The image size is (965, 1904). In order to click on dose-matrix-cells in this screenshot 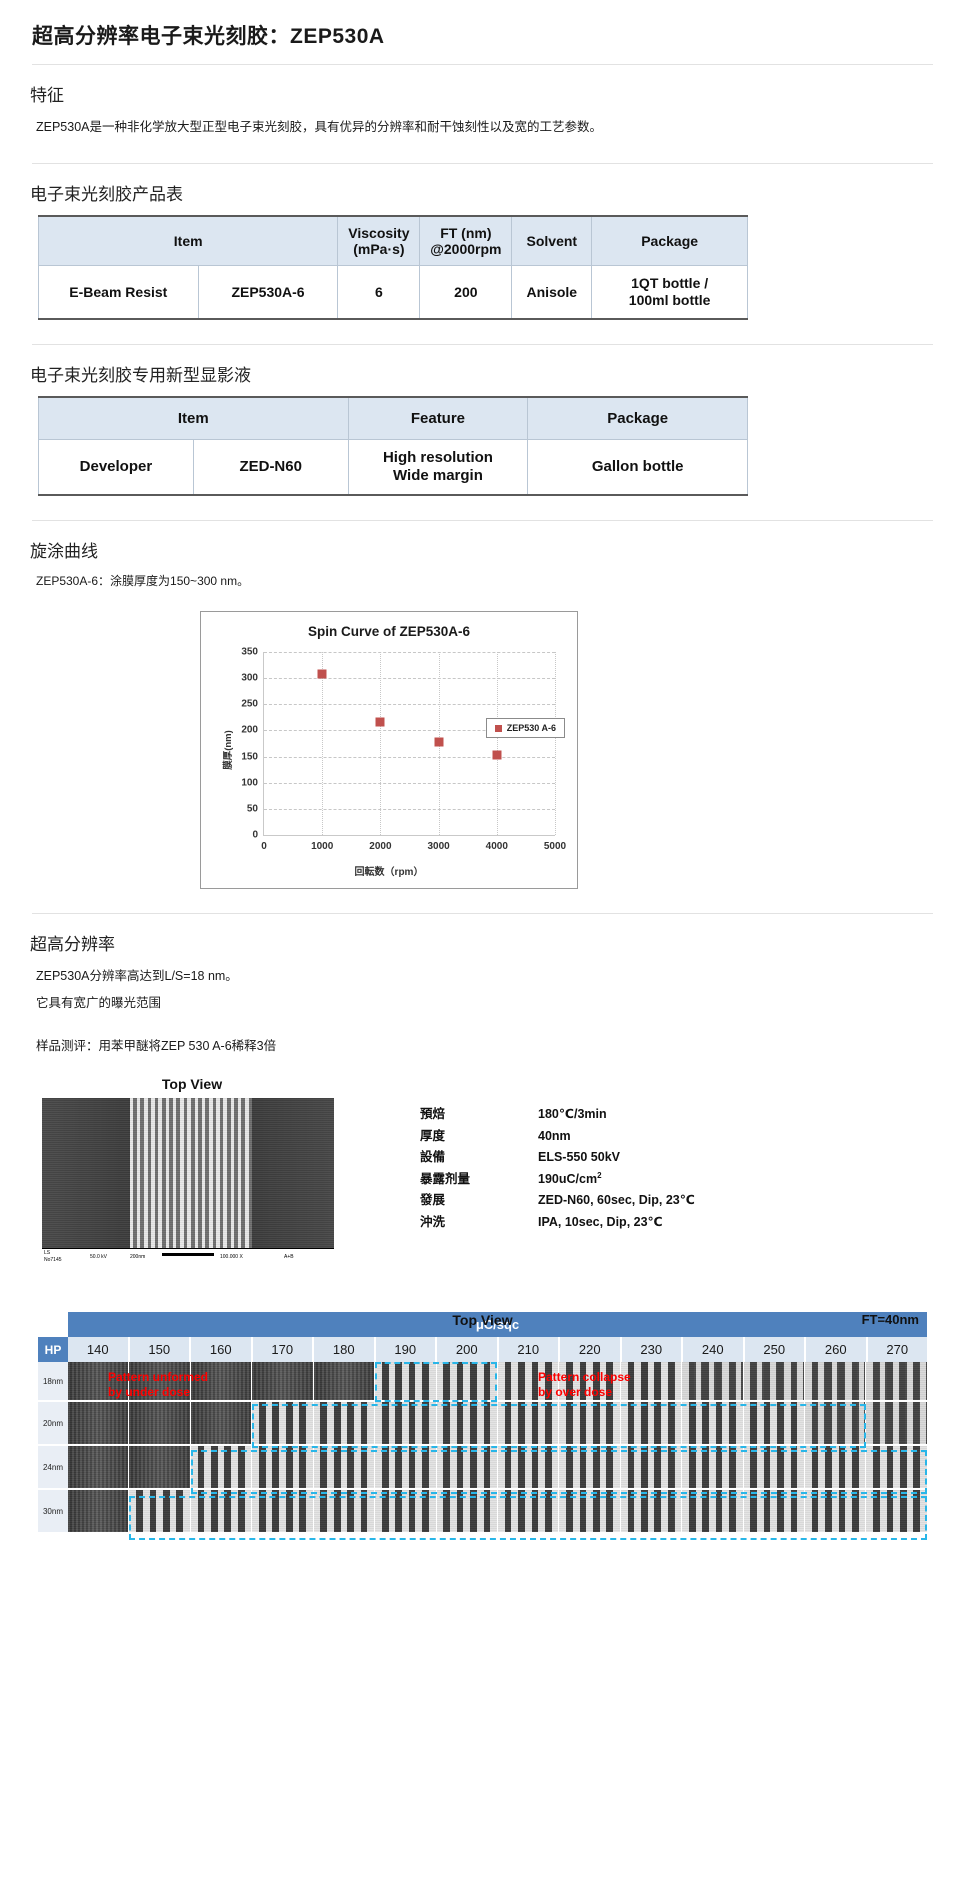, I will do `click(497, 1423)`.